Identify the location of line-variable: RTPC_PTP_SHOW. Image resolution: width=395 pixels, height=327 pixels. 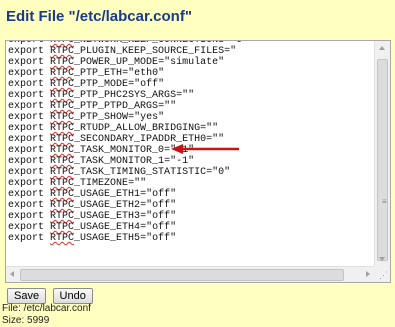
(89, 117).